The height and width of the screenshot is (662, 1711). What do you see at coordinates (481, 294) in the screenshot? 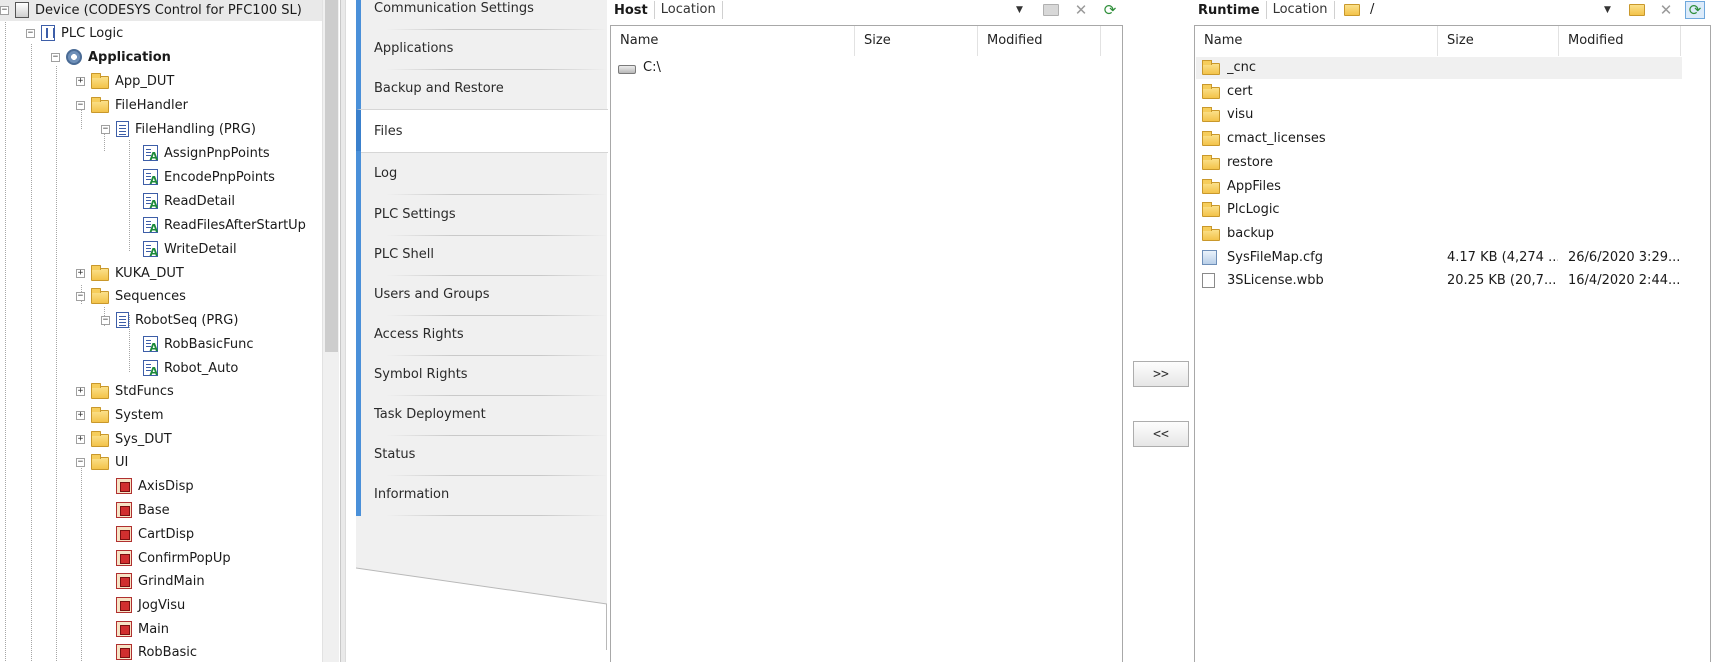
I see `category-tab: Users and Groups` at bounding box center [481, 294].